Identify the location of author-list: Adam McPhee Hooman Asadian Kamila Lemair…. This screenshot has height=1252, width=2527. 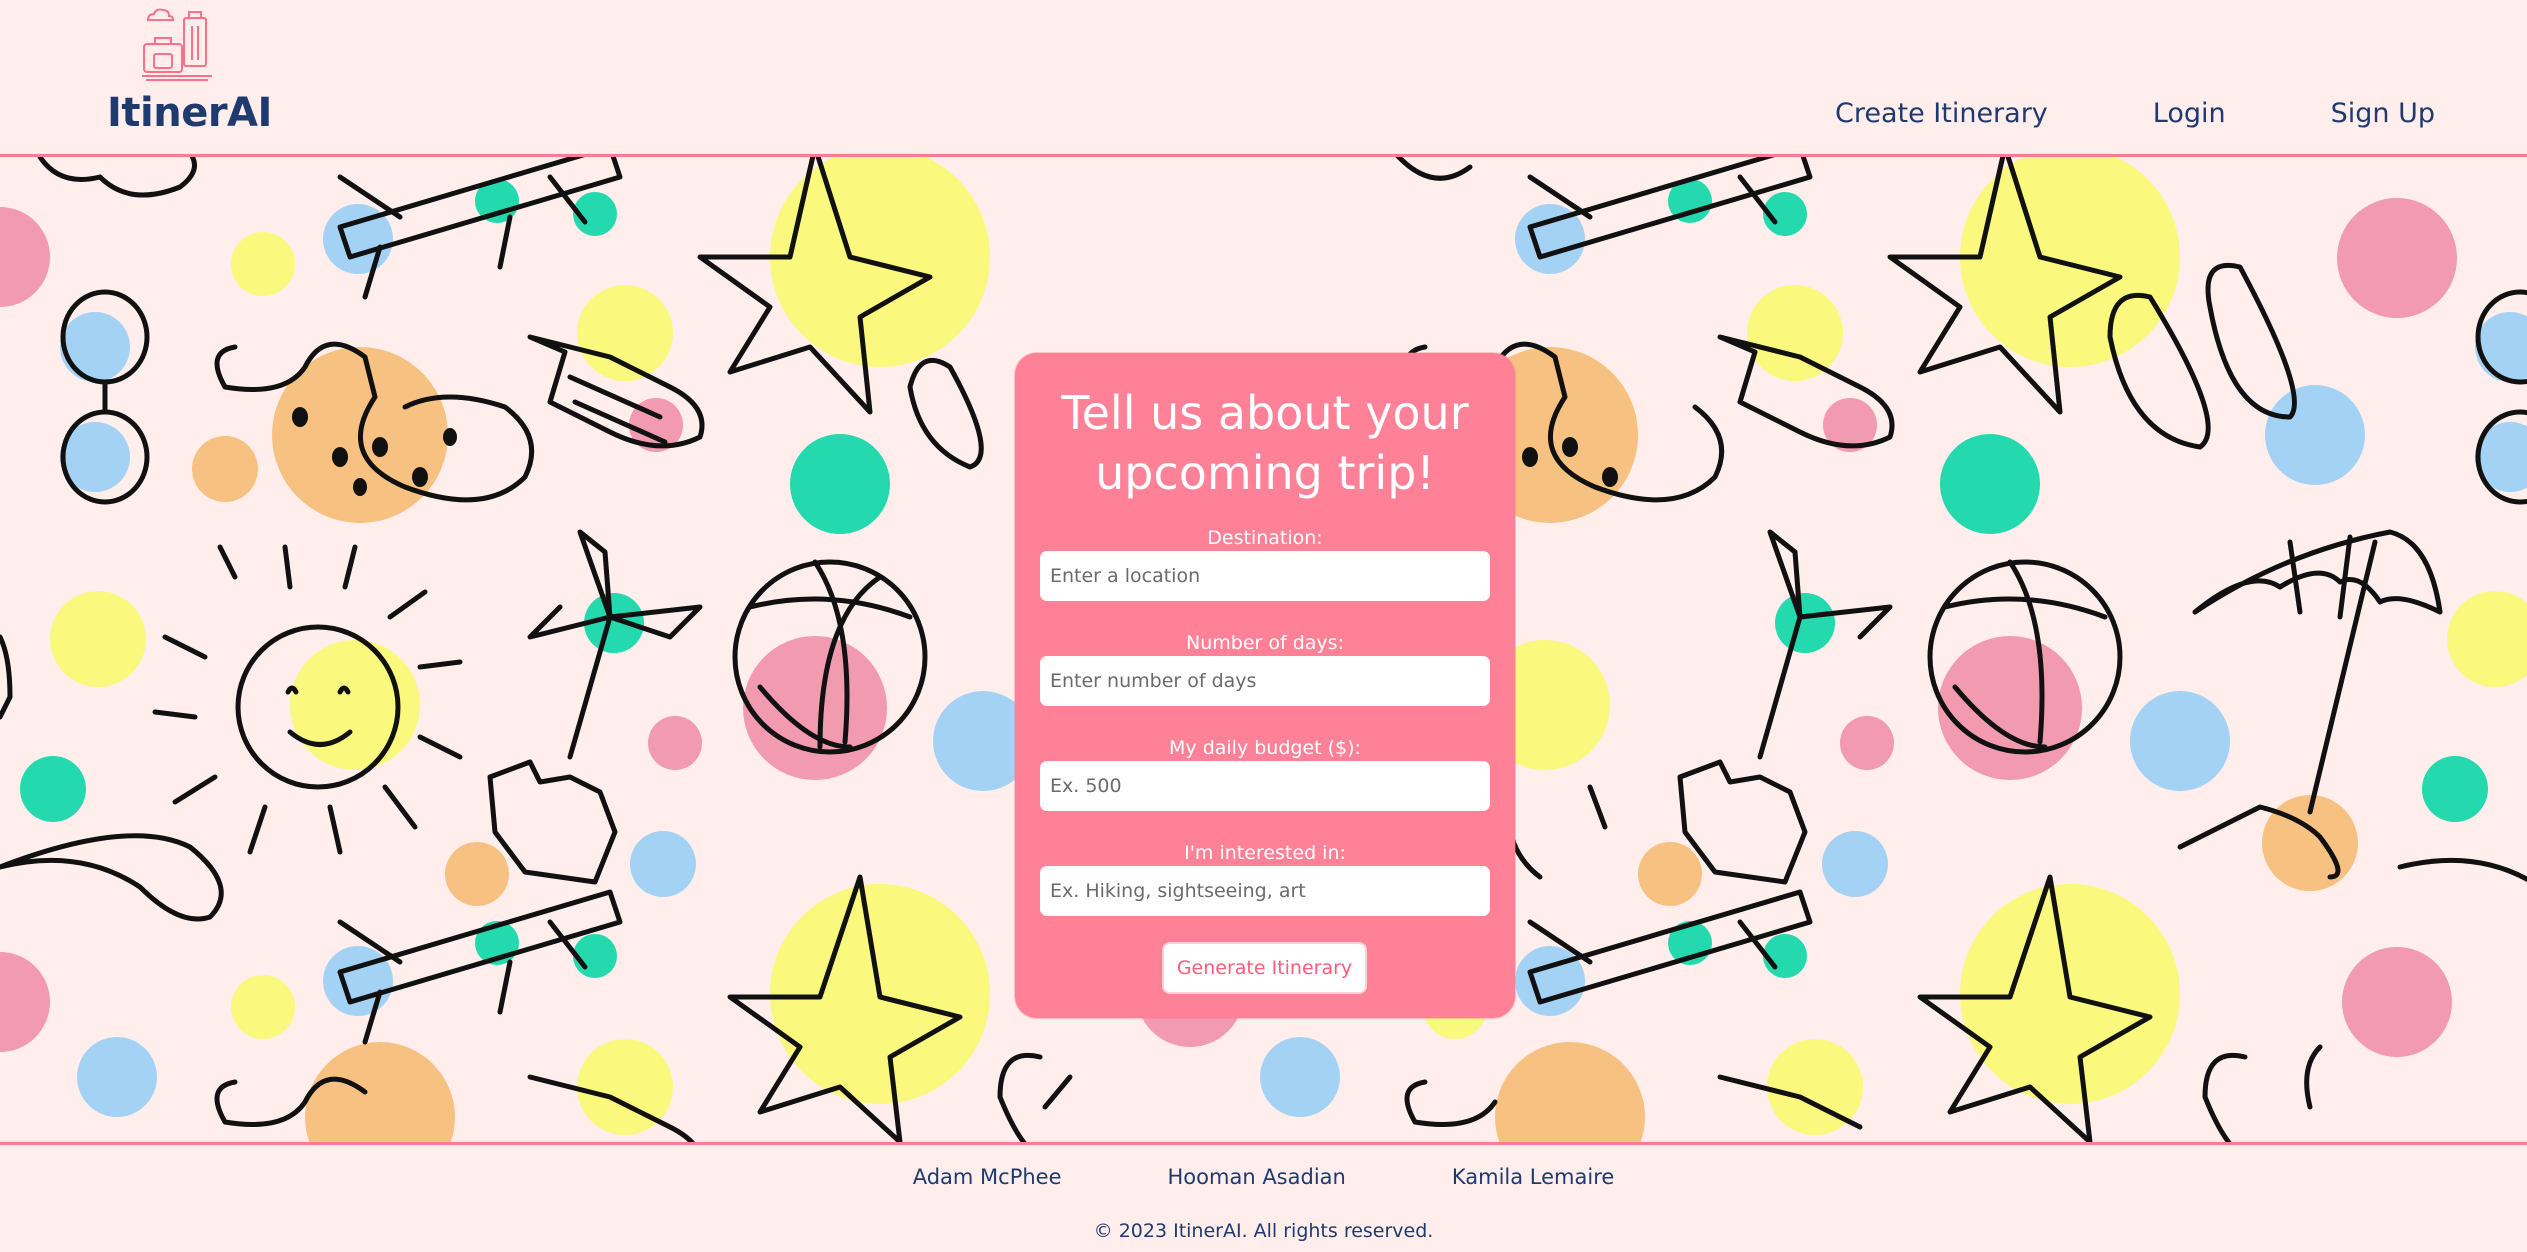
(1263, 1177).